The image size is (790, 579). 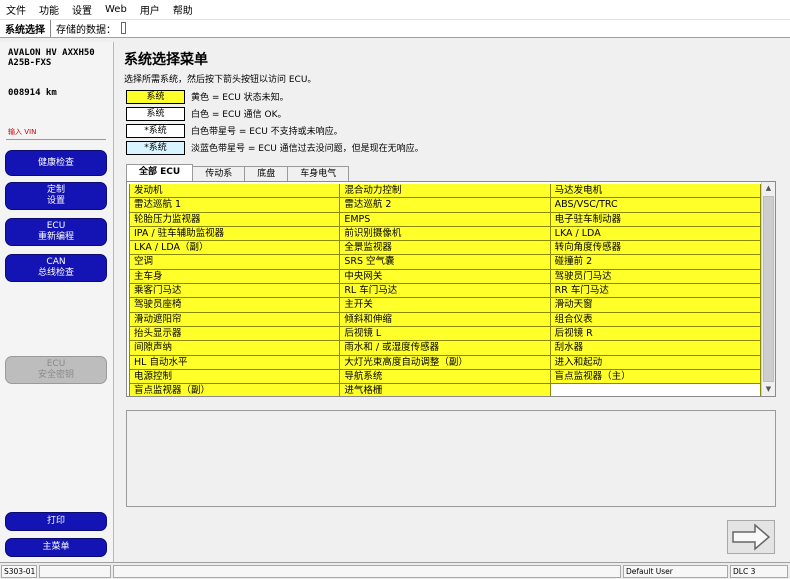 What do you see at coordinates (395, 29) in the screenshot?
I see `top-tab-strip: 系统选择 存储的数据：` at bounding box center [395, 29].